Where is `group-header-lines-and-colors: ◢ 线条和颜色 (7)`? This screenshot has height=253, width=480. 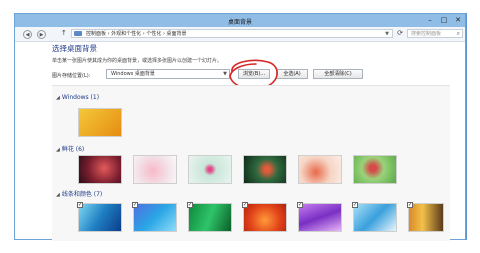
group-header-lines-and-colors: ◢ 线条和颜色 (7) is located at coordinates (79, 193).